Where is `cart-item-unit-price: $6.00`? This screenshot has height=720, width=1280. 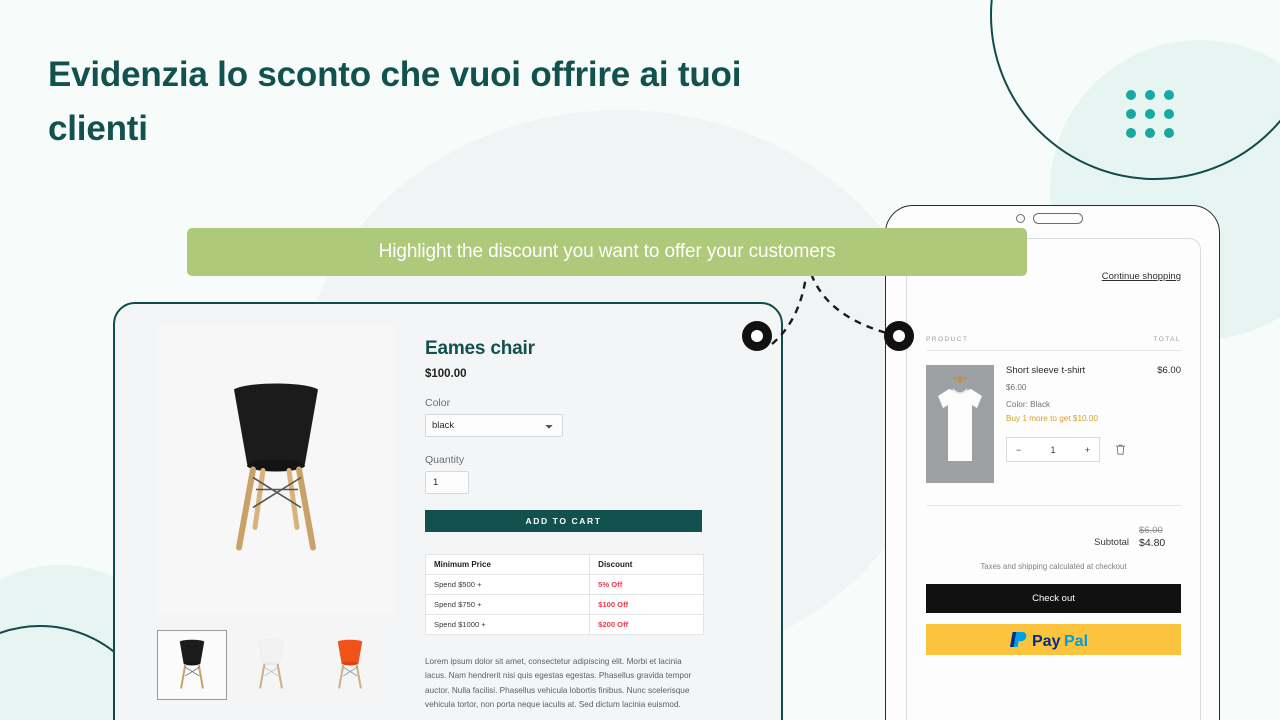 cart-item-unit-price: $6.00 is located at coordinates (1016, 387).